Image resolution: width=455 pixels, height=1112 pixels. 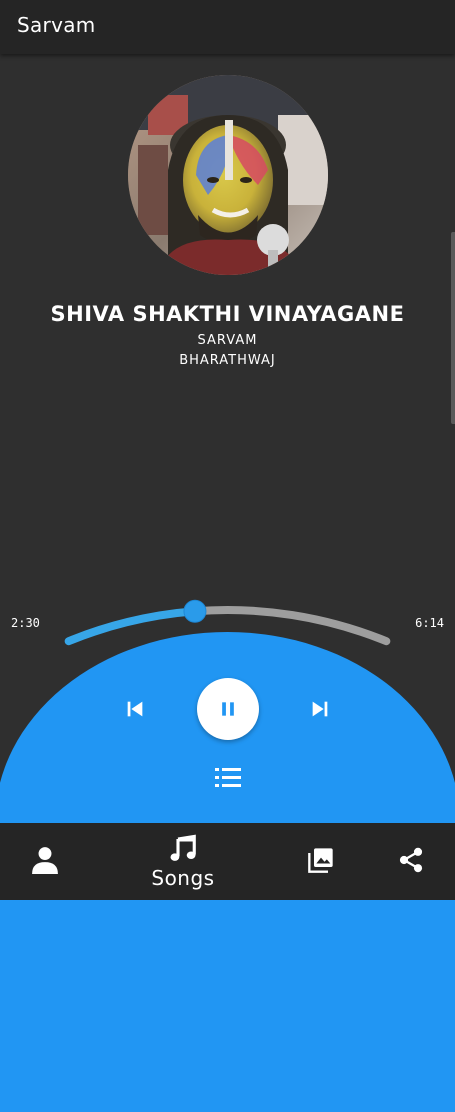 What do you see at coordinates (195, 611) in the screenshot?
I see `seek-bar-thumb` at bounding box center [195, 611].